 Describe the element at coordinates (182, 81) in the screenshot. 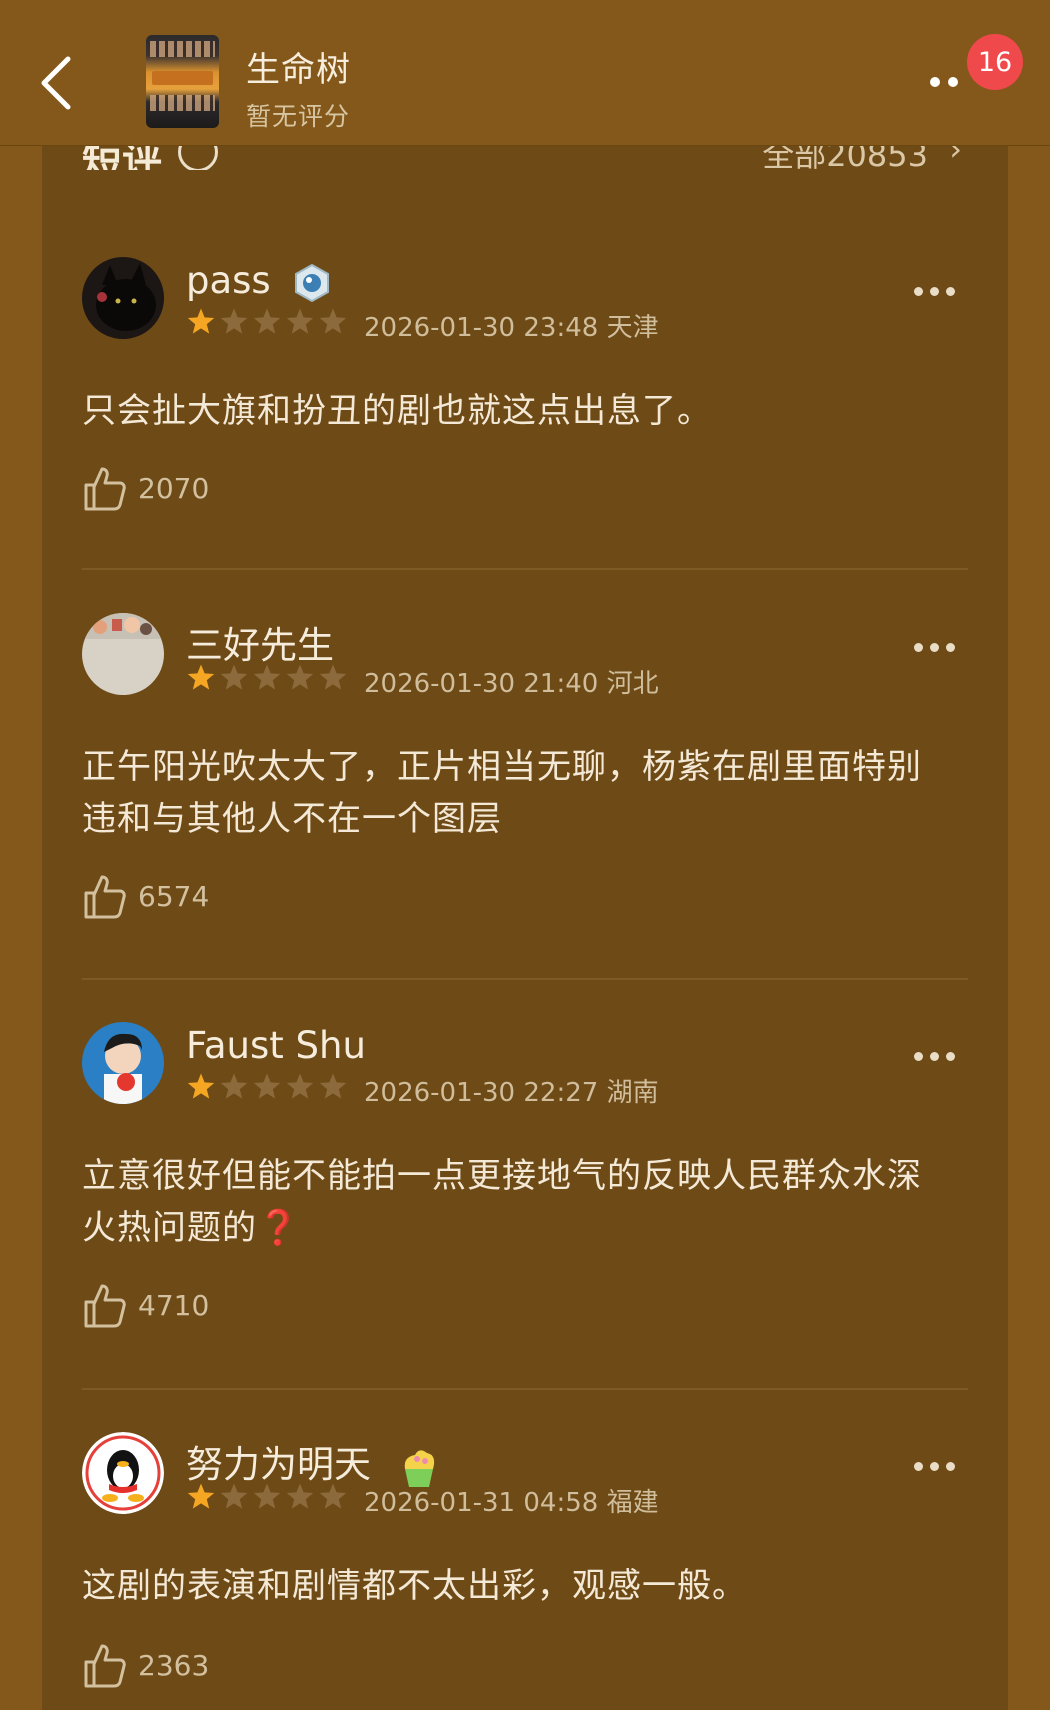

I see `show-poster` at that location.